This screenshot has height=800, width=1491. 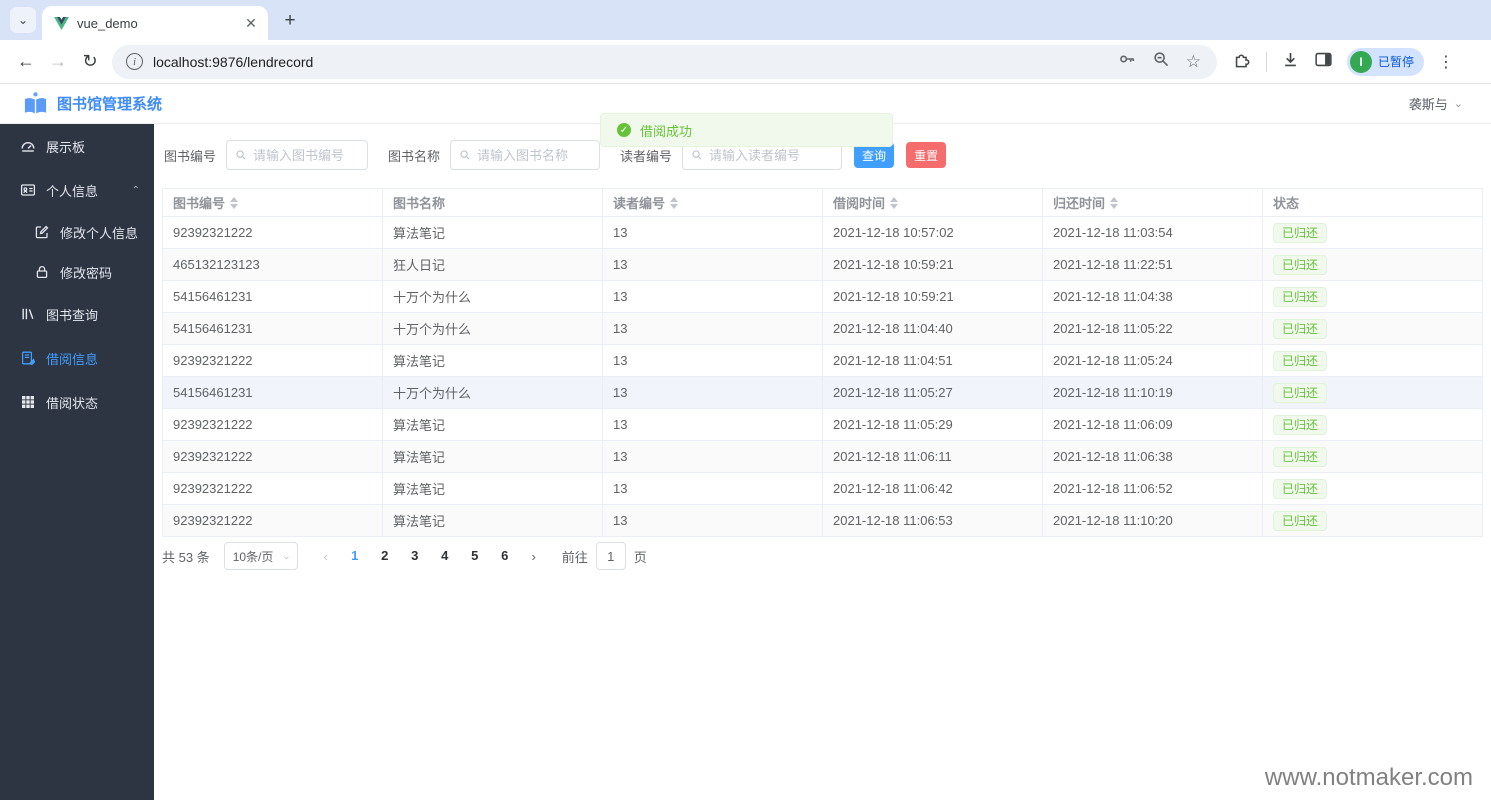 What do you see at coordinates (475, 556) in the screenshot?
I see `page-number-5: 5` at bounding box center [475, 556].